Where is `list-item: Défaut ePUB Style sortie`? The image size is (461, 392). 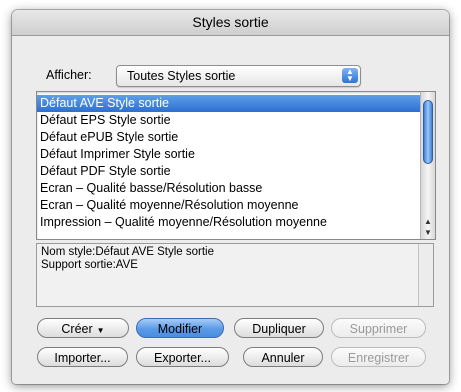
list-item: Défaut ePUB Style sortie is located at coordinates (230, 137).